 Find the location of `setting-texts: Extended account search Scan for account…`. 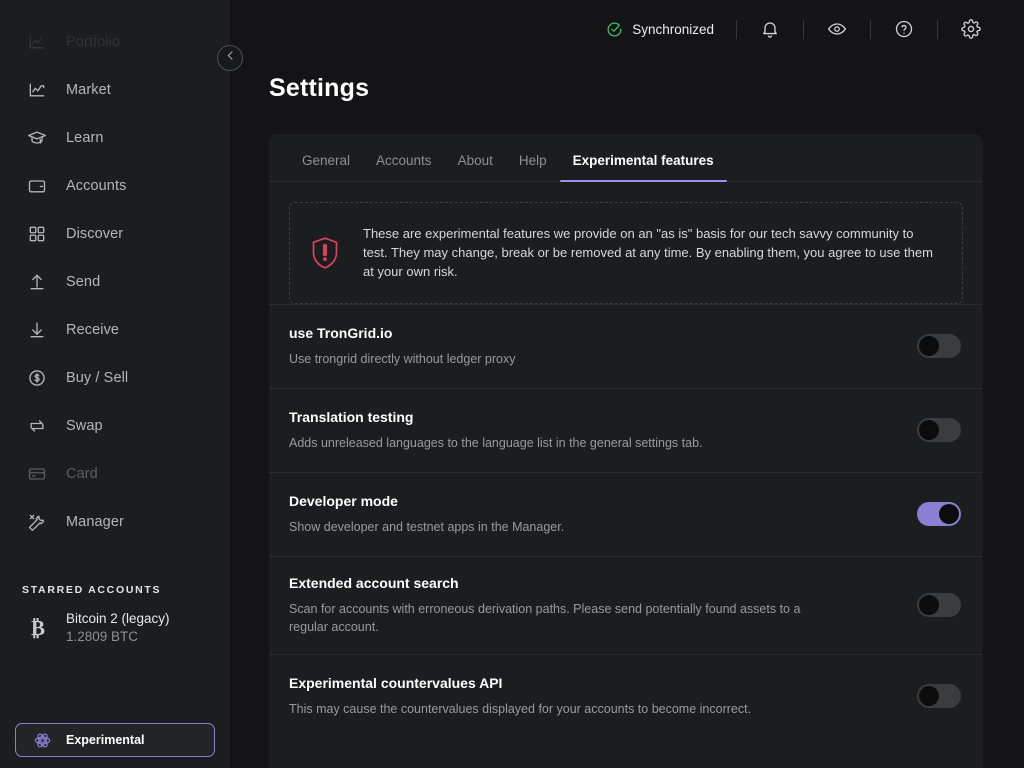

setting-texts: Extended account search Scan for account… is located at coordinates (603, 605).